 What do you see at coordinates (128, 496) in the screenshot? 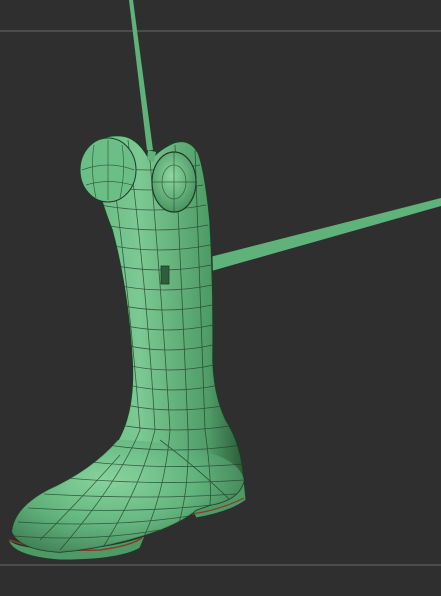
I see `boot-foot` at bounding box center [128, 496].